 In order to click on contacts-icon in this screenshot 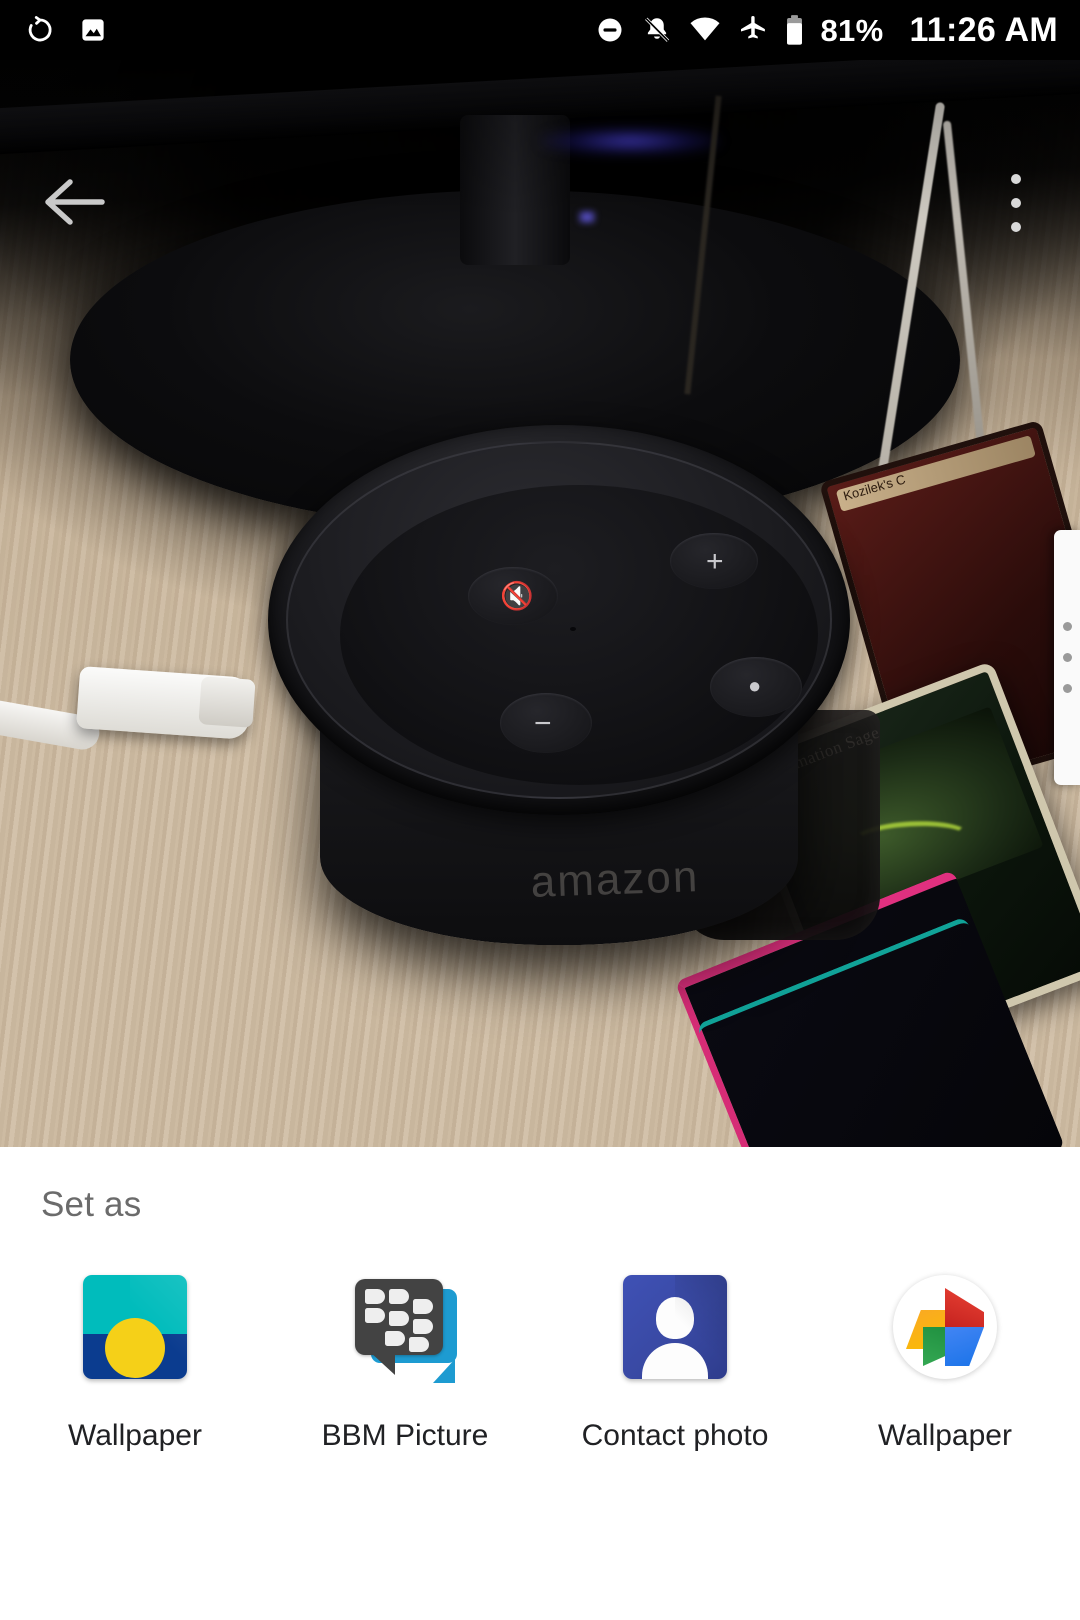, I will do `click(675, 1327)`.